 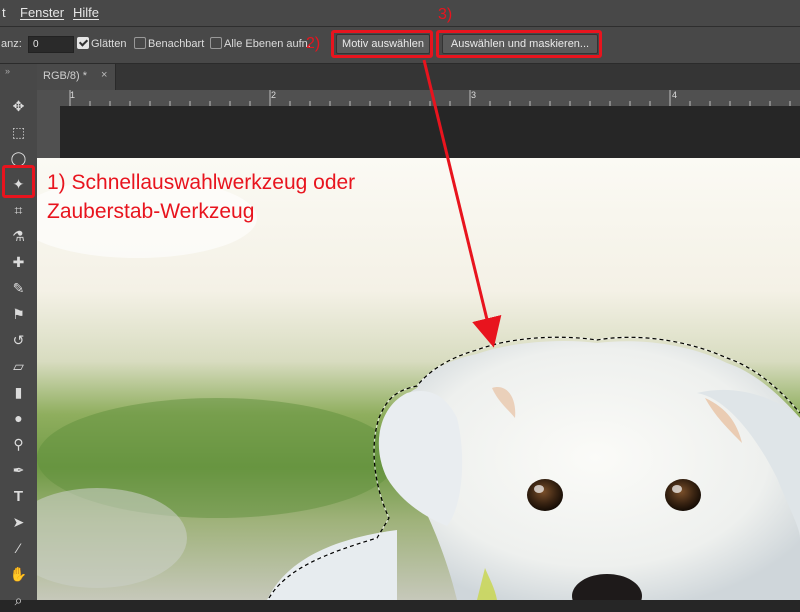 I want to click on canvas-pasteboard, so click(x=430, y=132).